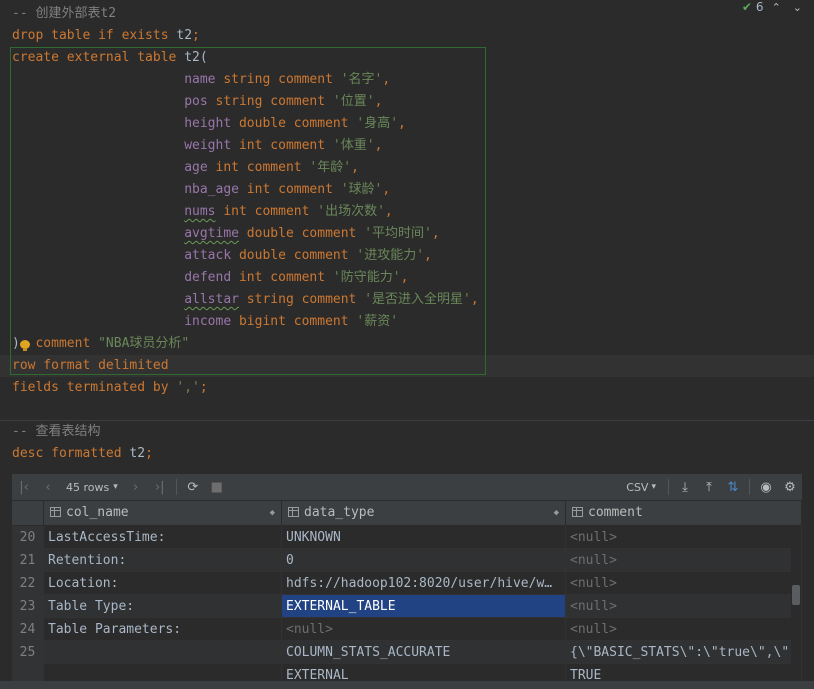  Describe the element at coordinates (28, 583) in the screenshot. I see `row-number: 22` at that location.